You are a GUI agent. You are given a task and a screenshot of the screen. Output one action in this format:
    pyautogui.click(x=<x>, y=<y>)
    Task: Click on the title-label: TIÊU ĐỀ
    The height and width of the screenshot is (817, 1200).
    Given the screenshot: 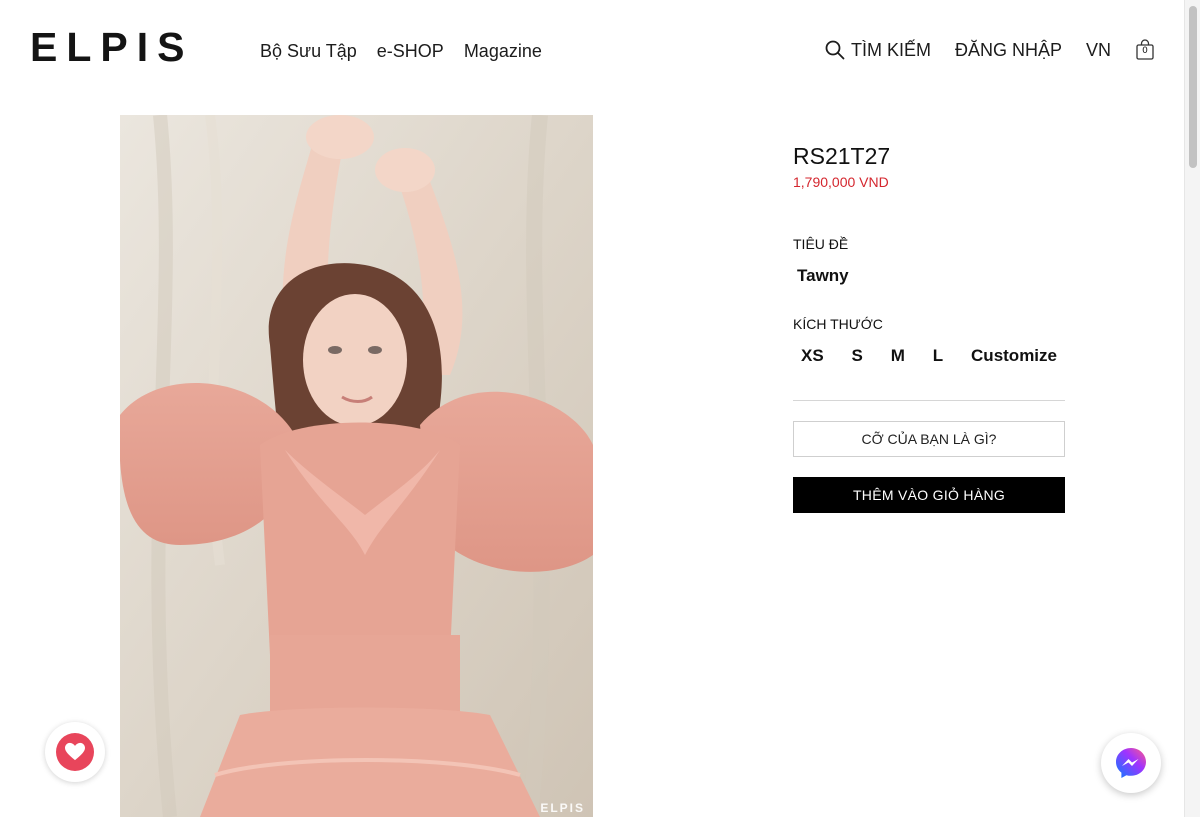 What is the action you would take?
    pyautogui.click(x=821, y=244)
    